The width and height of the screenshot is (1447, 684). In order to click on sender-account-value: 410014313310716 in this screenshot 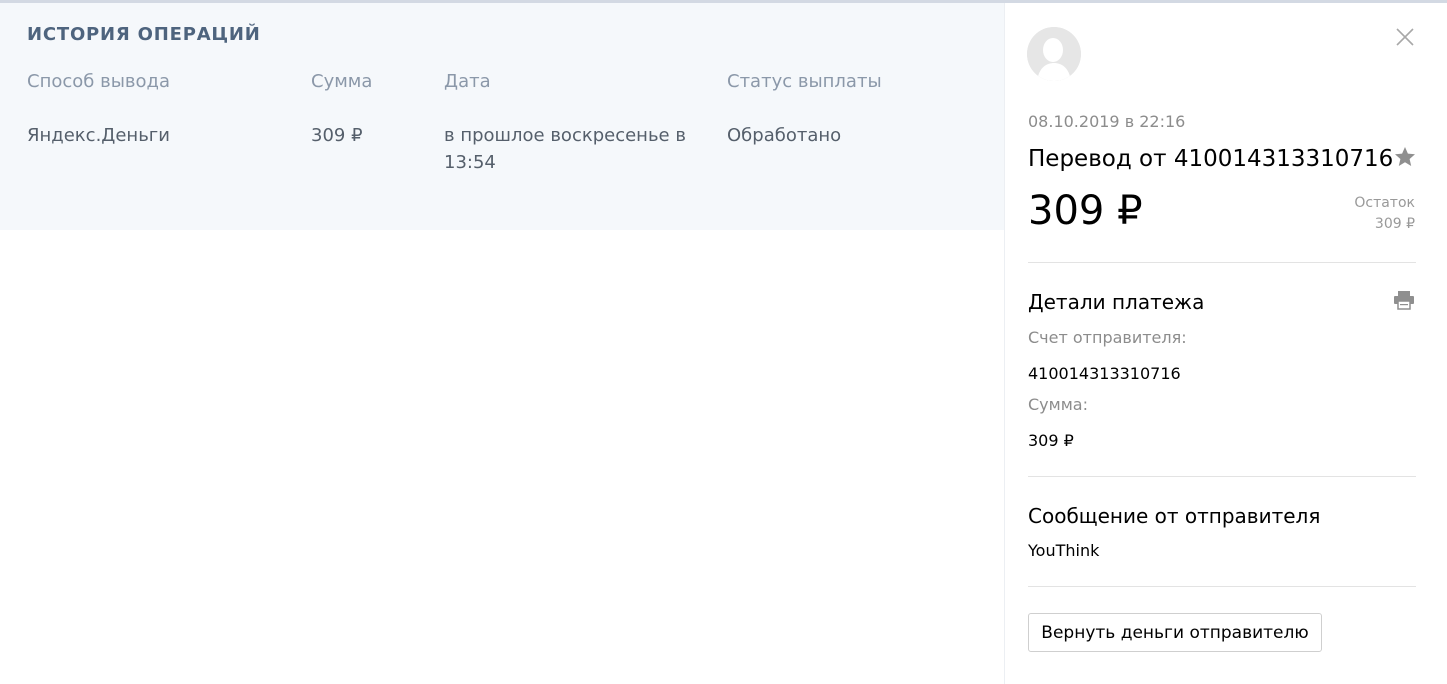, I will do `click(1104, 373)`.